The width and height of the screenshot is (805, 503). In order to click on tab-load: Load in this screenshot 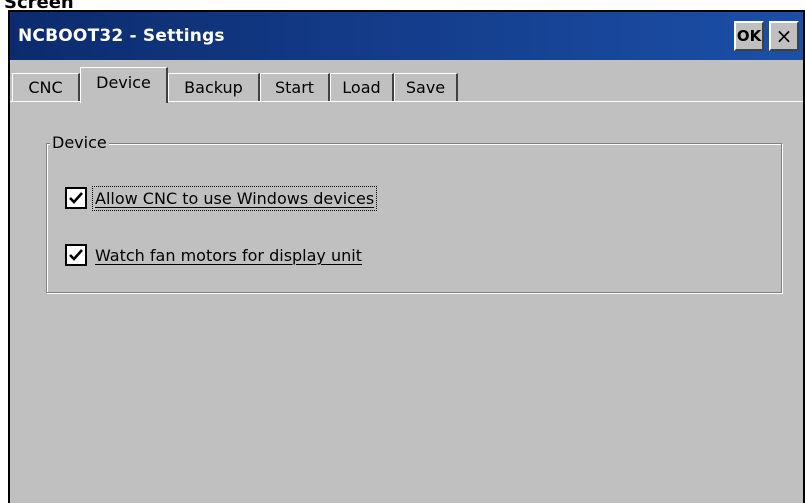, I will do `click(362, 87)`.